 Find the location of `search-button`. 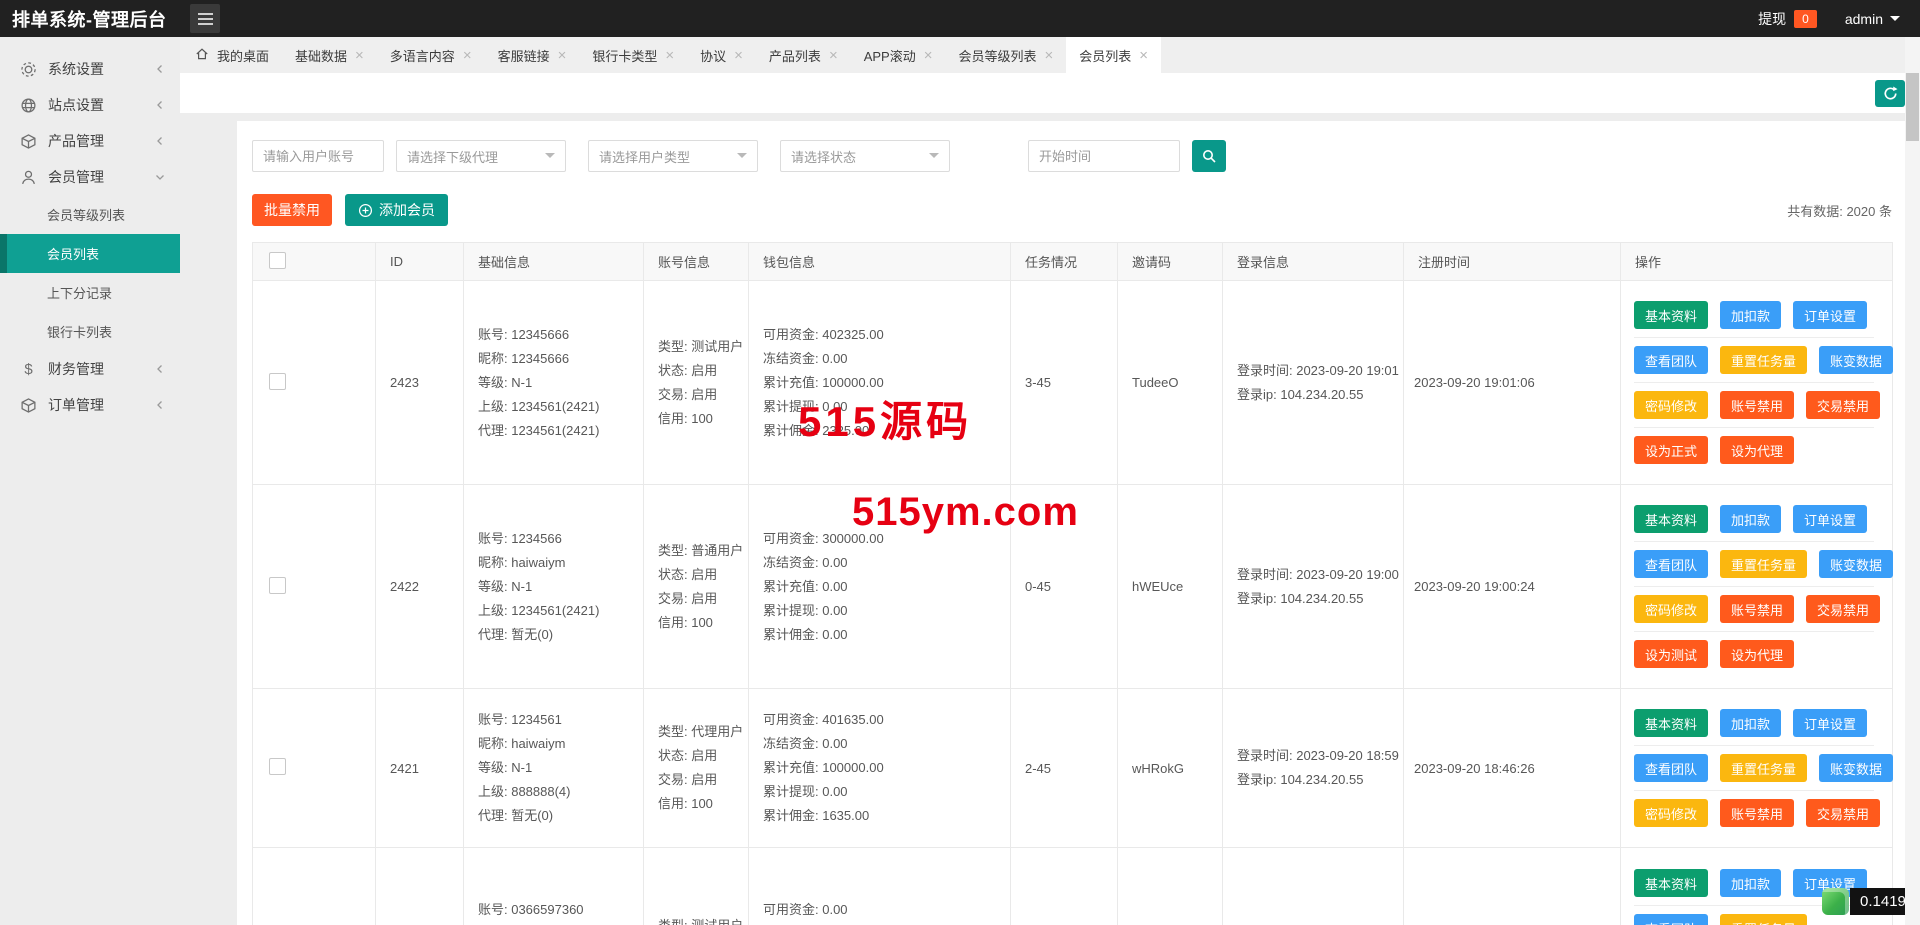

search-button is located at coordinates (1209, 156).